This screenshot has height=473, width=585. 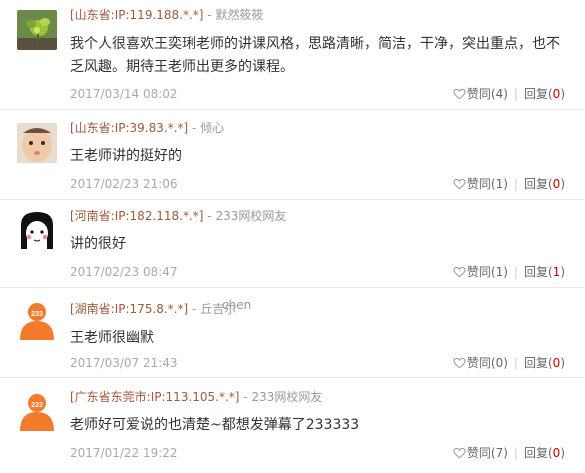 What do you see at coordinates (215, 425) in the screenshot?
I see `comment-text: 老师好可爱说的也清楚~都想发弹幕了233333` at bounding box center [215, 425].